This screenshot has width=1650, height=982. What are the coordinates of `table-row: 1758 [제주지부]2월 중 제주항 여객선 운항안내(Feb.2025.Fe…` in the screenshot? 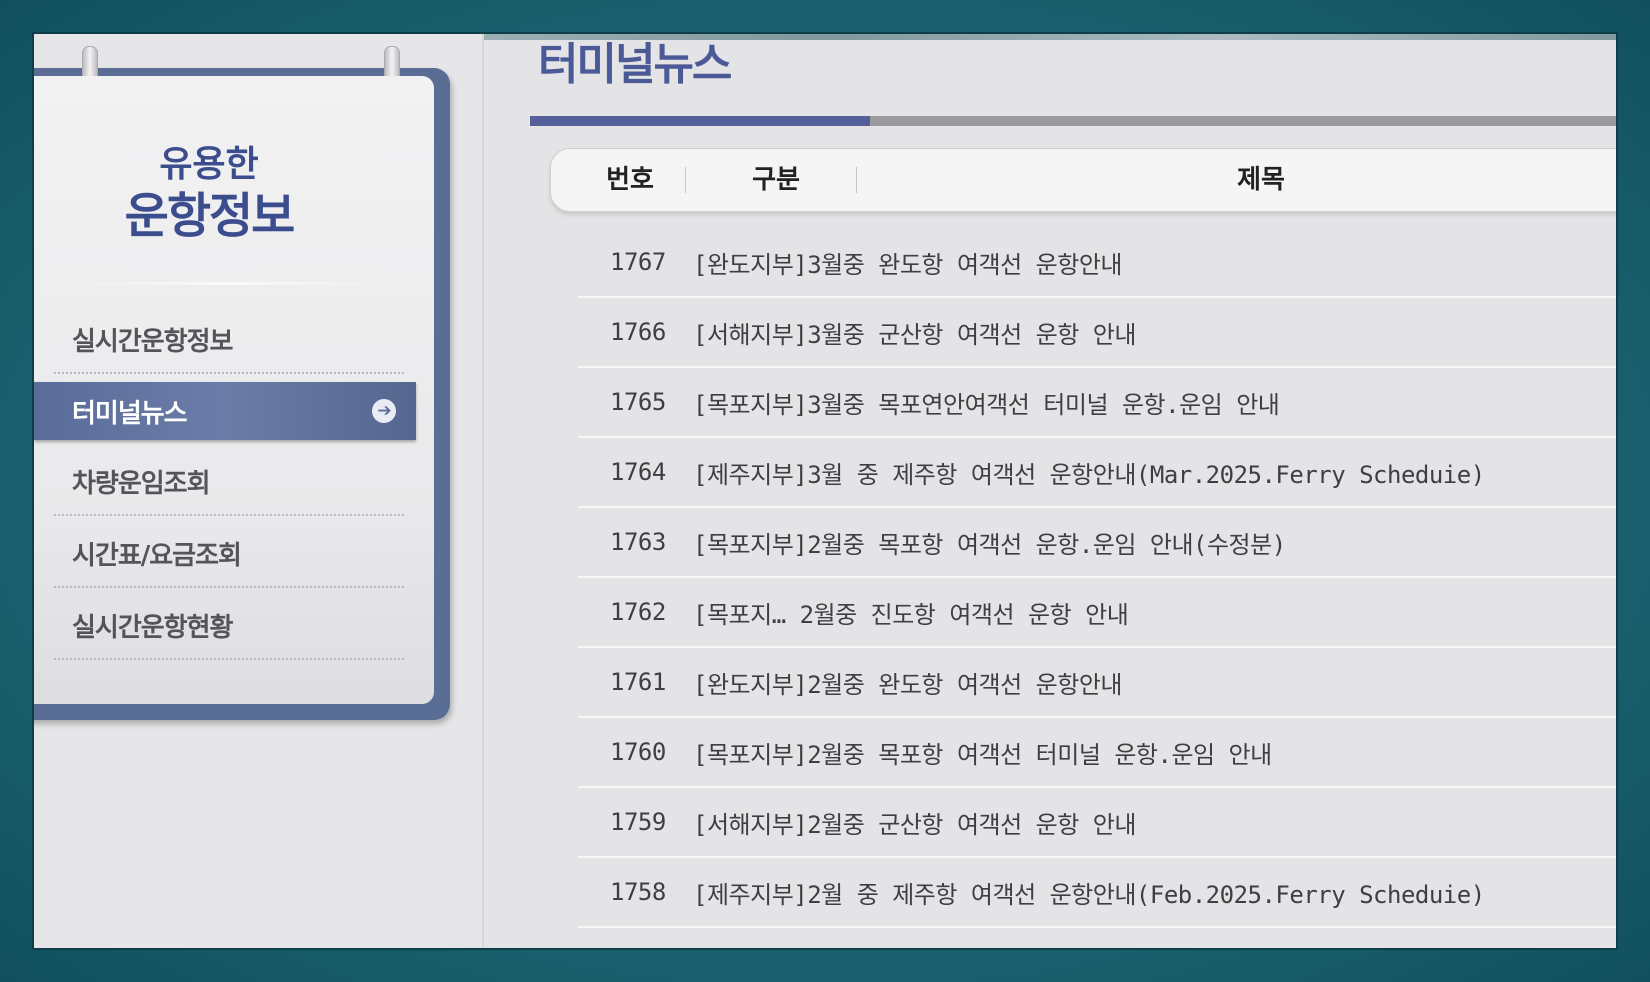 It's located at (1097, 893).